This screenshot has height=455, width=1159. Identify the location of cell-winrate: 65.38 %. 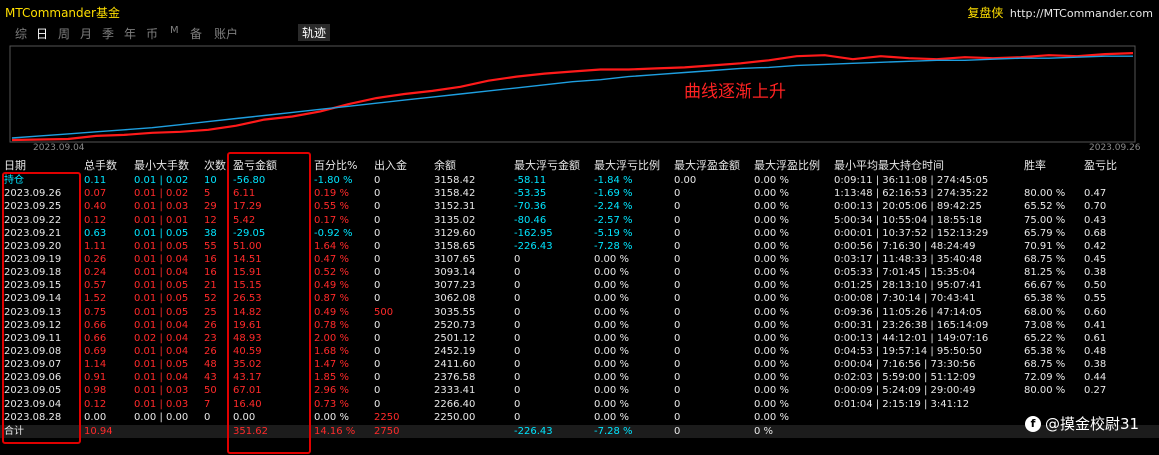
(1045, 351).